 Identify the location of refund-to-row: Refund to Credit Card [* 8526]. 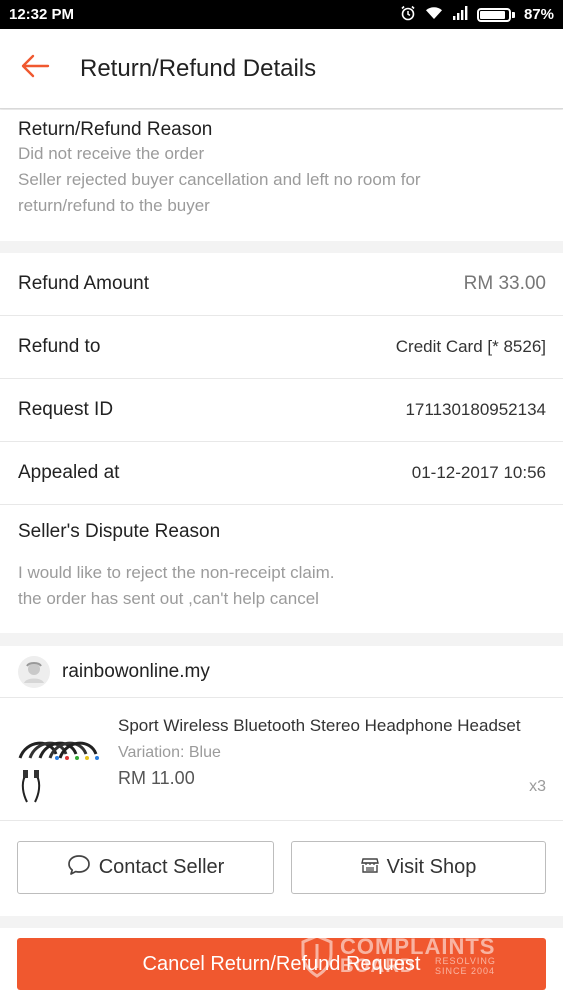
(281, 347).